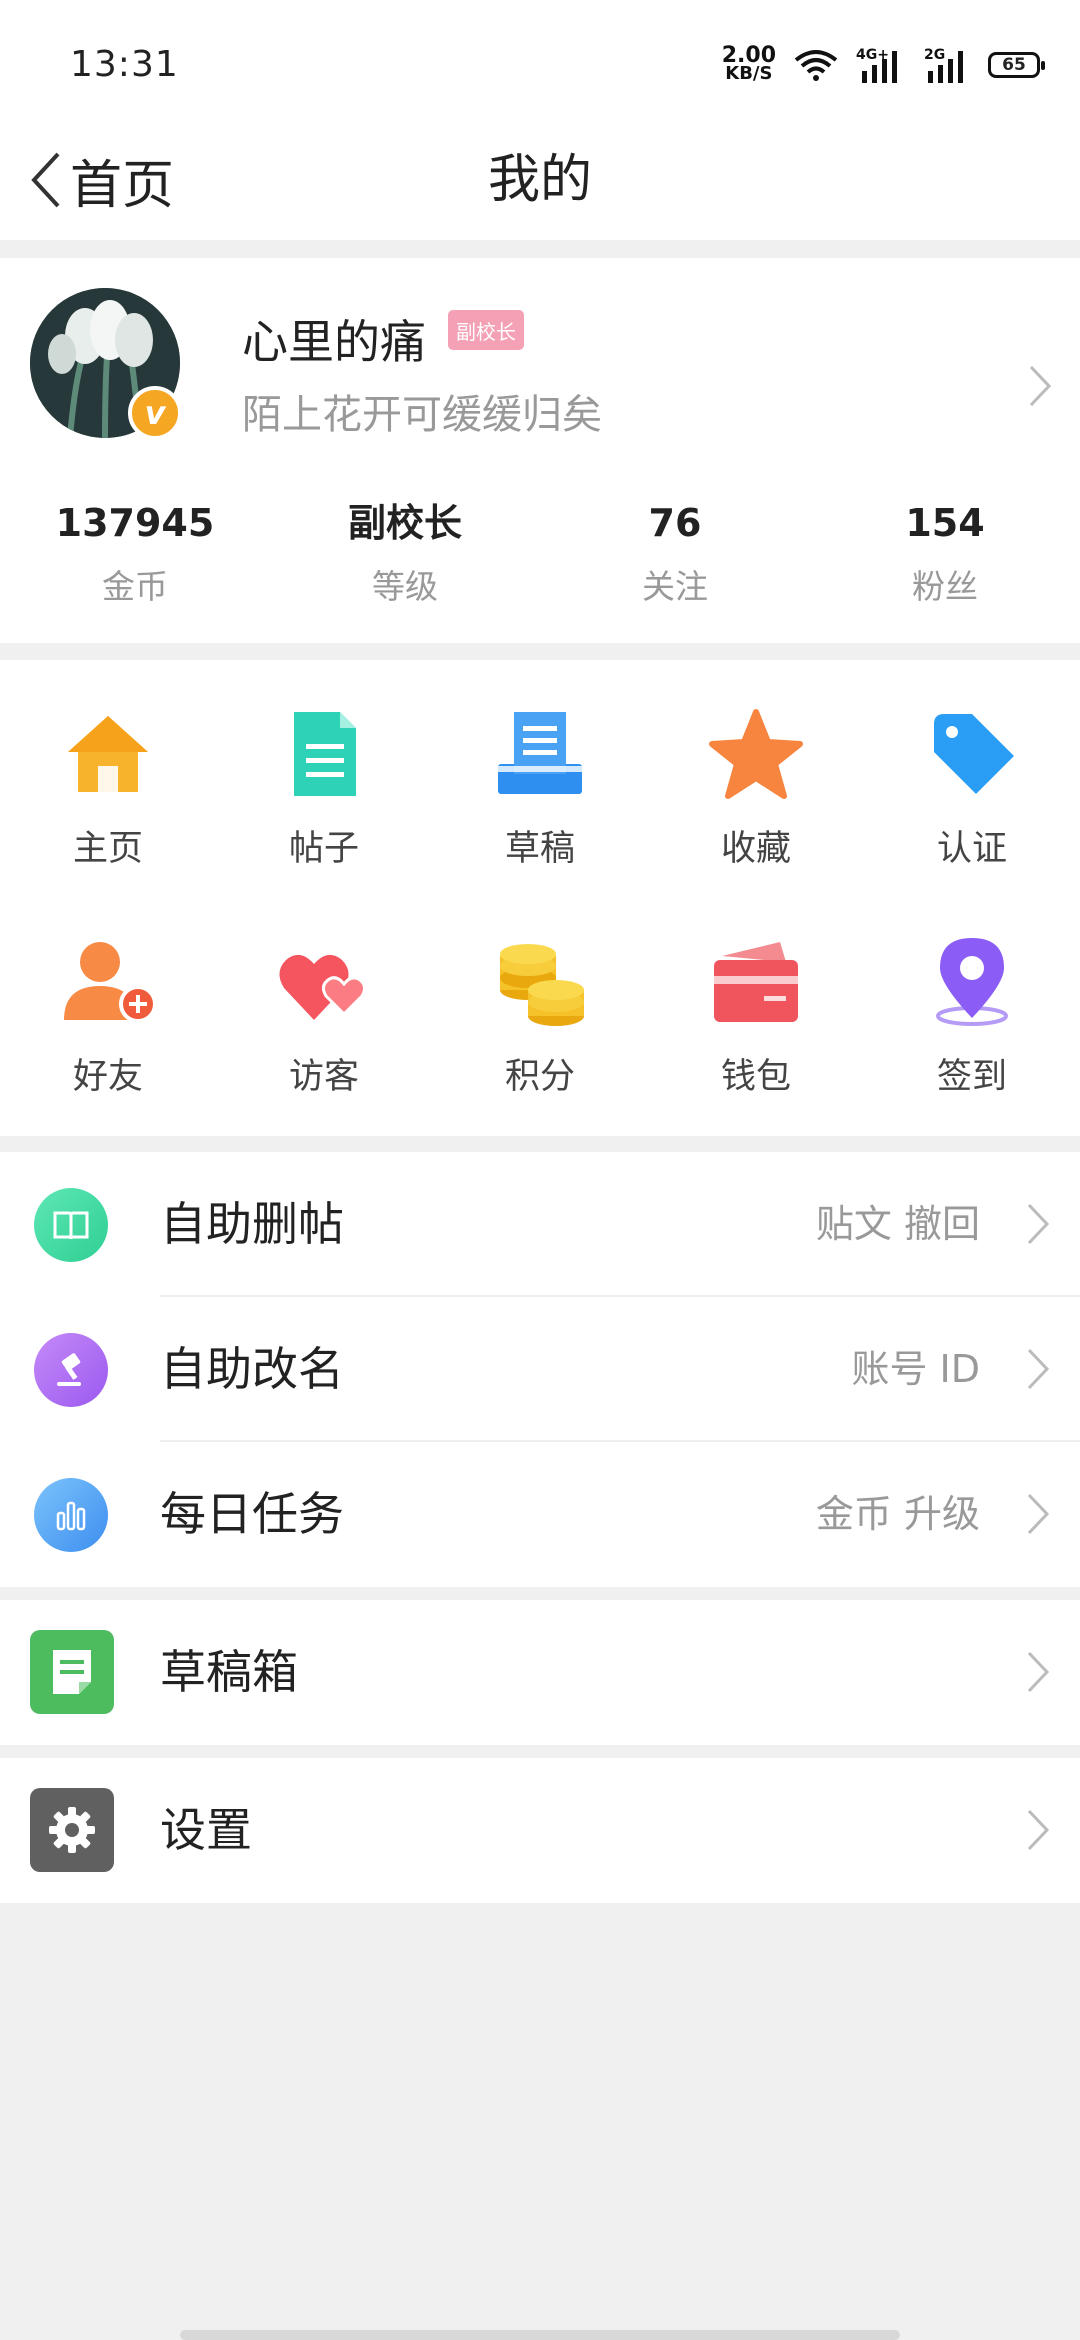  Describe the element at coordinates (876, 65) in the screenshot. I see `signal-4g-icon: 4G+` at that location.